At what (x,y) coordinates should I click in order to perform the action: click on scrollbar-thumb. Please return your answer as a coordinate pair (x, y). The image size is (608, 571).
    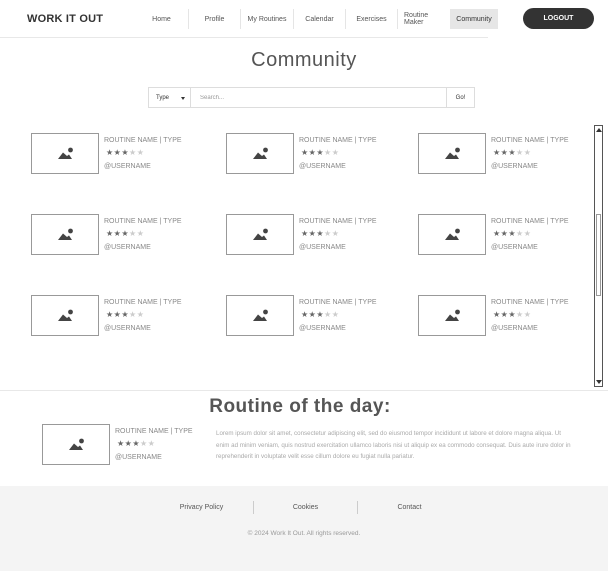
    Looking at the image, I should click on (598, 255).